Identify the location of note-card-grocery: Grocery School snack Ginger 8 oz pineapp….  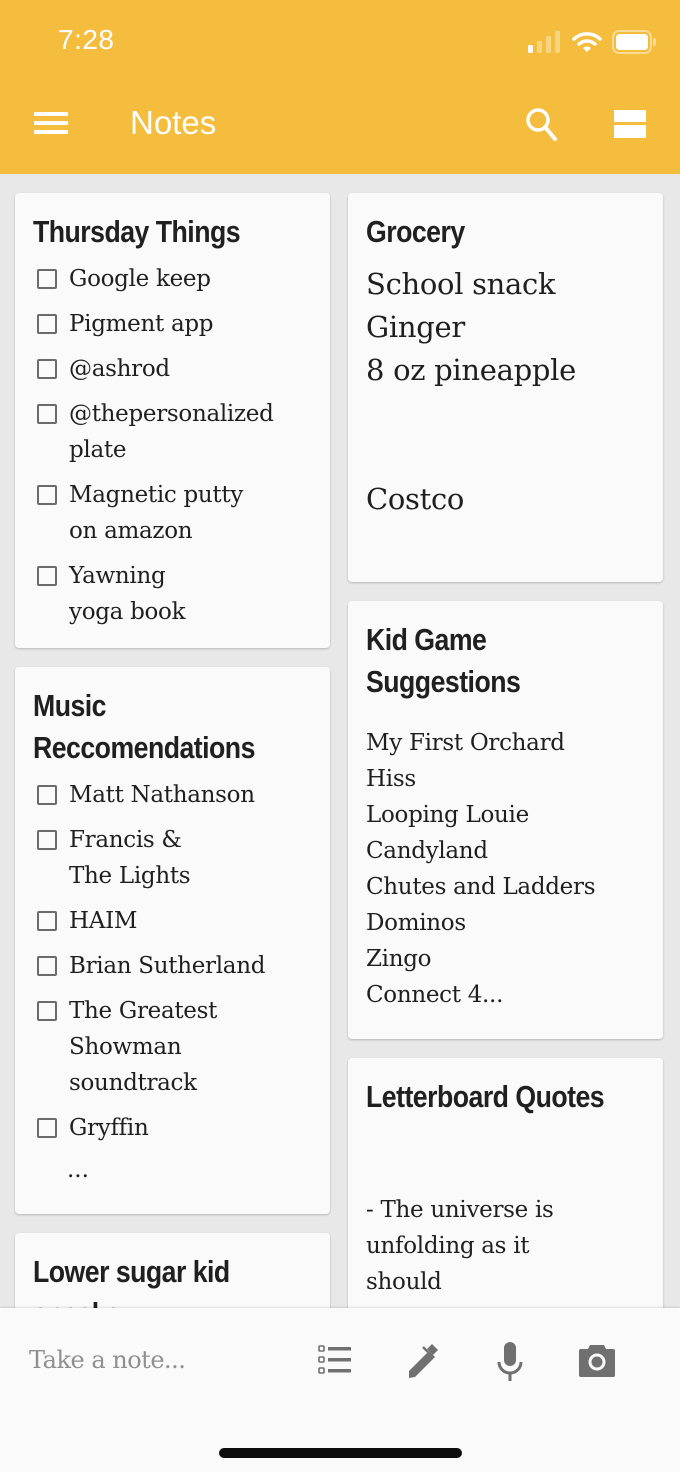
(505, 387).